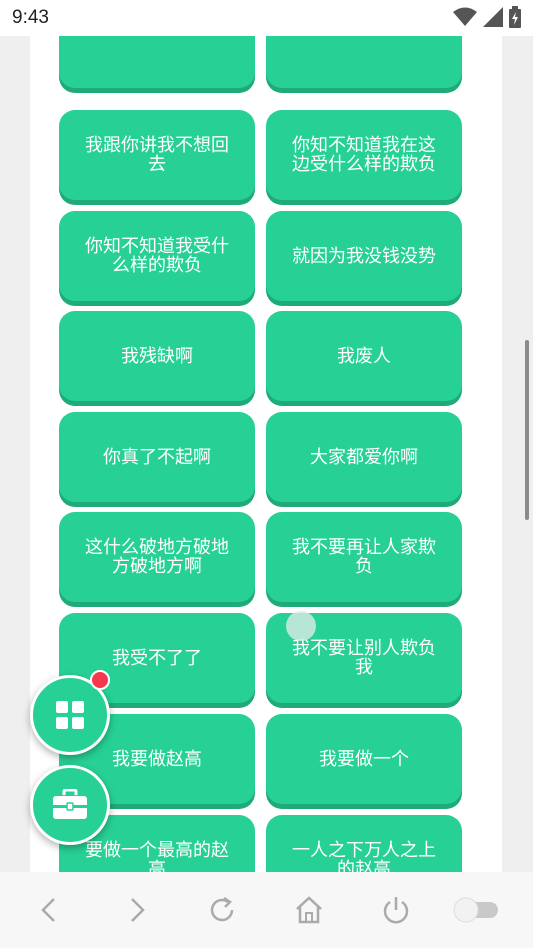 This screenshot has height=948, width=533. What do you see at coordinates (157, 256) in the screenshot?
I see `sound-button: 你知不知道我受什么样的欺负` at bounding box center [157, 256].